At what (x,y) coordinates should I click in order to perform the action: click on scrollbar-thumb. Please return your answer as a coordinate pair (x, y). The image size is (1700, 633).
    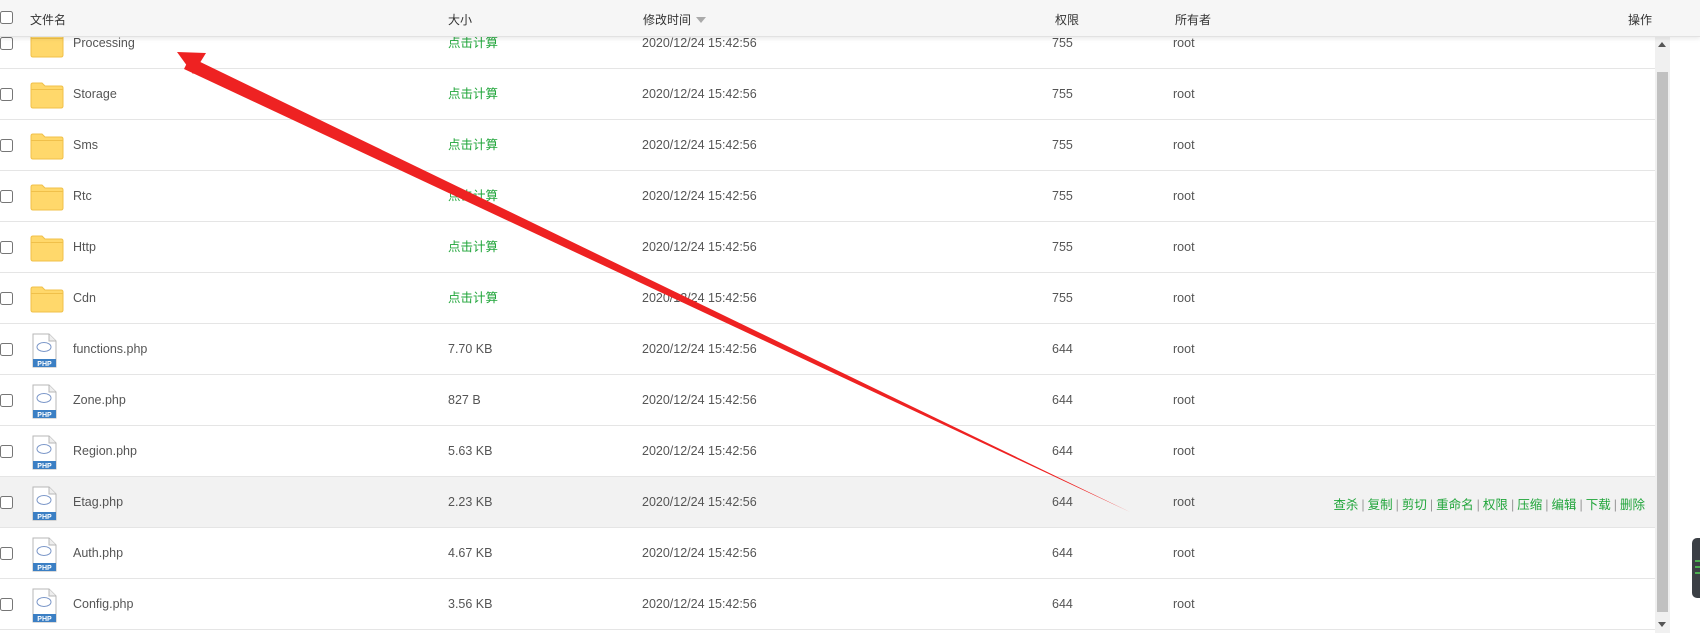
    Looking at the image, I should click on (1662, 342).